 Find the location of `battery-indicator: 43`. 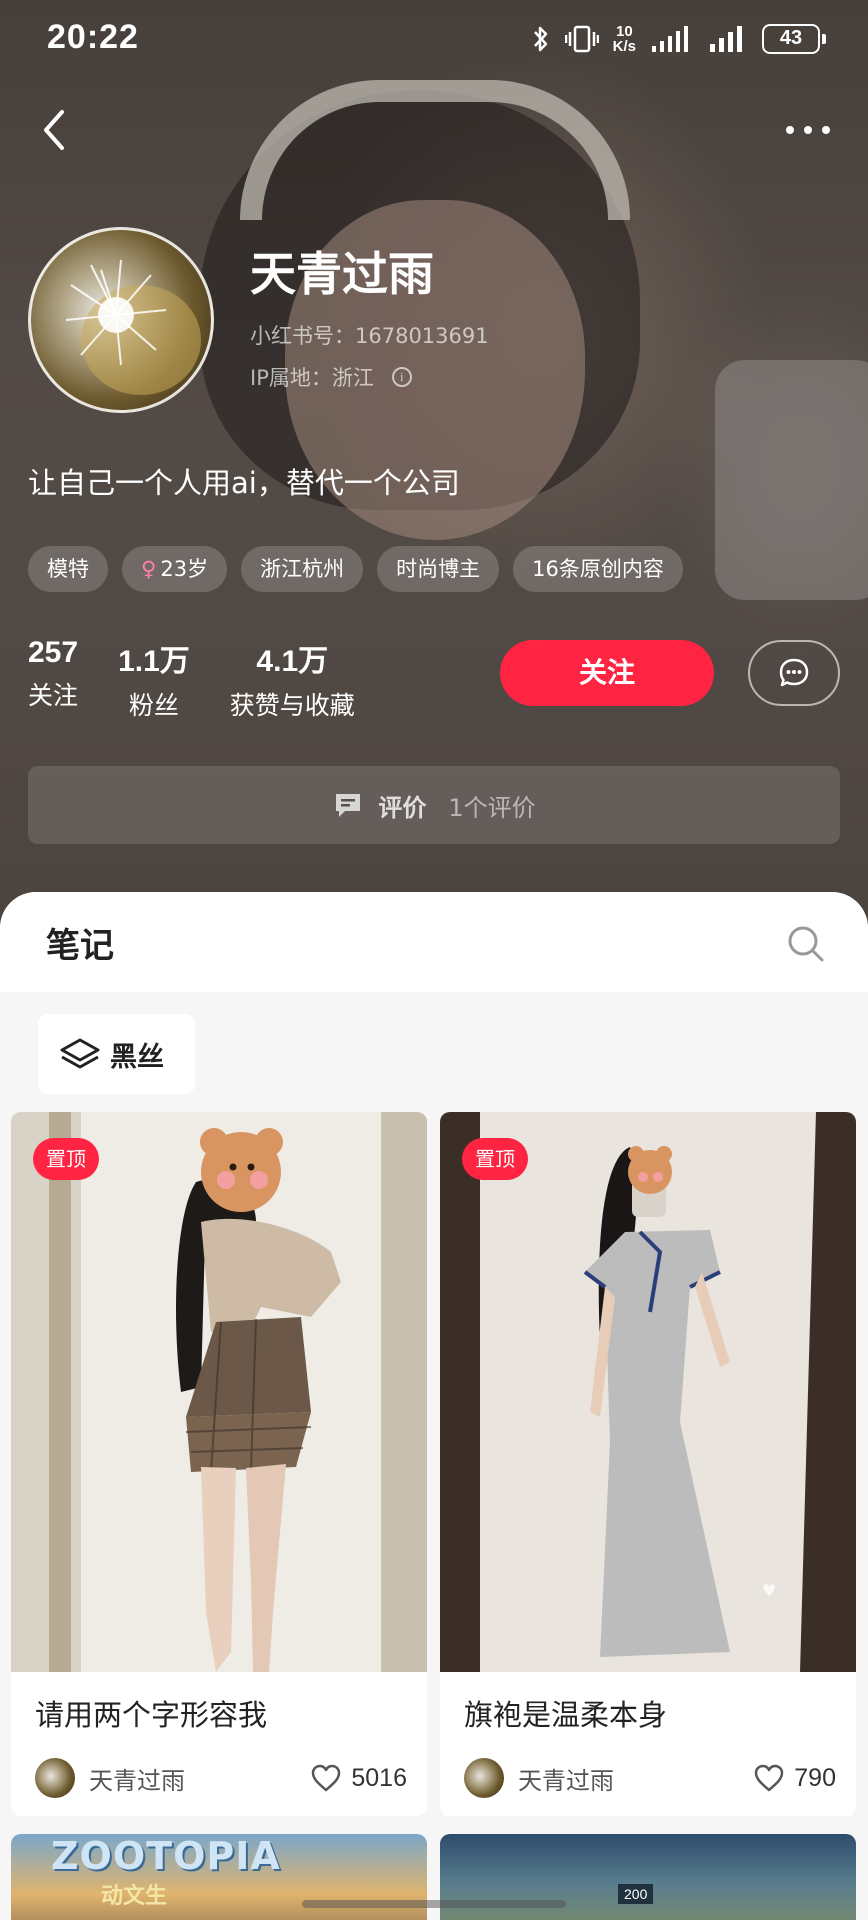

battery-indicator: 43 is located at coordinates (794, 39).